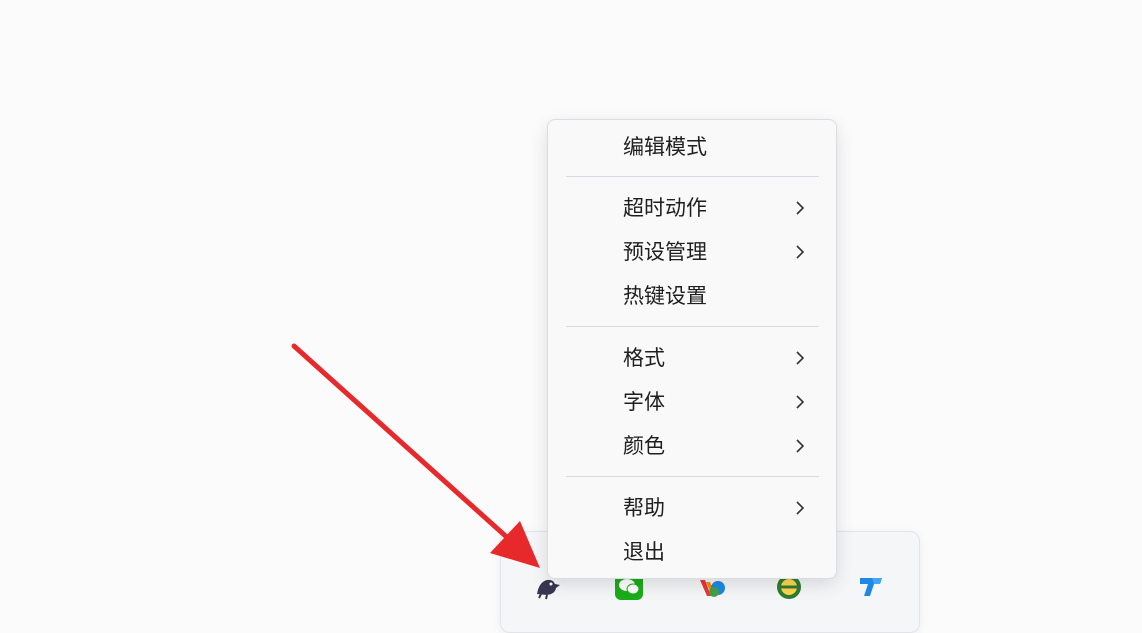 This screenshot has height=633, width=1142. I want to click on menu-item-label: 预设管理, so click(665, 252).